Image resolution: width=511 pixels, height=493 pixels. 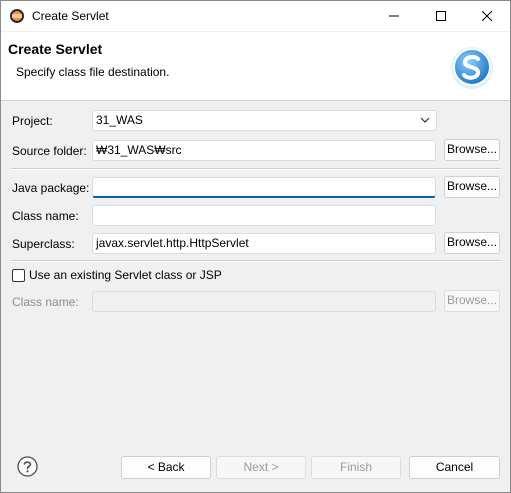 I want to click on page-title: Create Servlet, so click(x=55, y=49).